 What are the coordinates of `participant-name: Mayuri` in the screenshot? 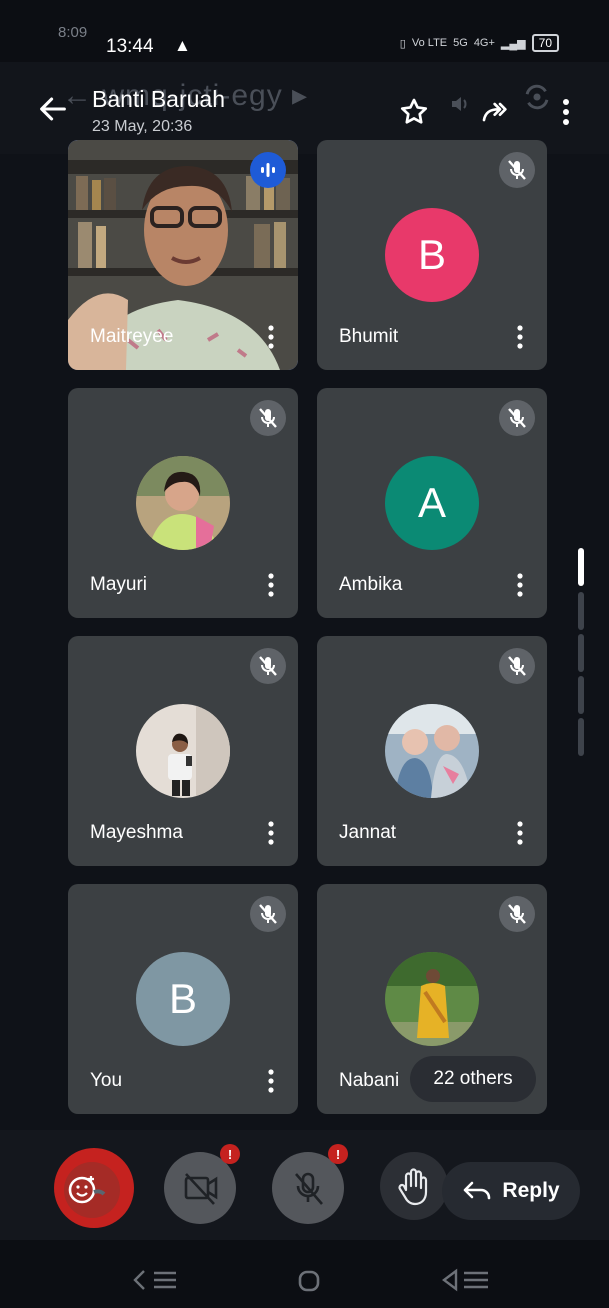 It's located at (119, 584).